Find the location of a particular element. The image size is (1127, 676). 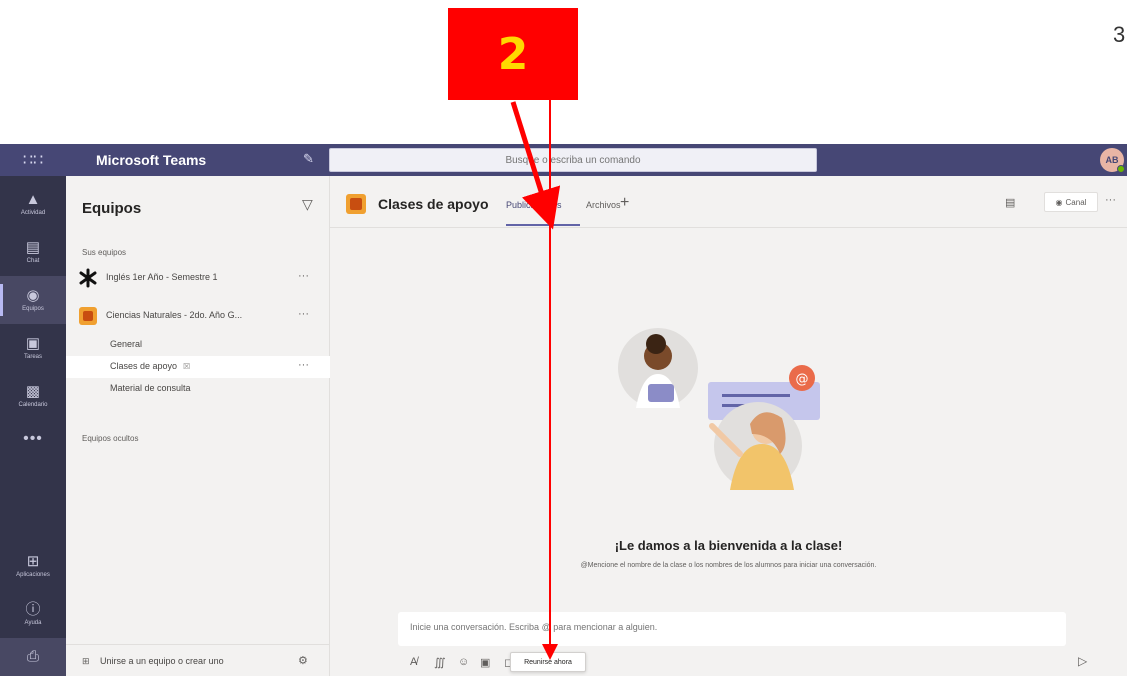

rail-item-calendar: ▩ Calendario is located at coordinates (33, 396).